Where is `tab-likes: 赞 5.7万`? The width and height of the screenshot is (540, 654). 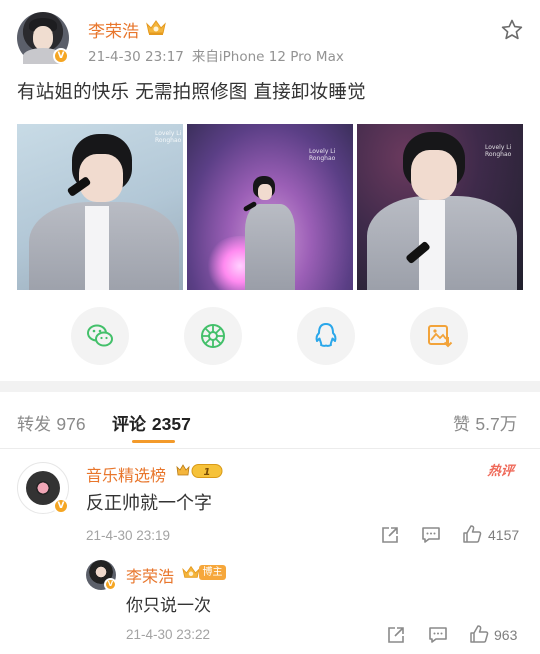
tab-likes: 赞 5.7万 is located at coordinates (485, 423).